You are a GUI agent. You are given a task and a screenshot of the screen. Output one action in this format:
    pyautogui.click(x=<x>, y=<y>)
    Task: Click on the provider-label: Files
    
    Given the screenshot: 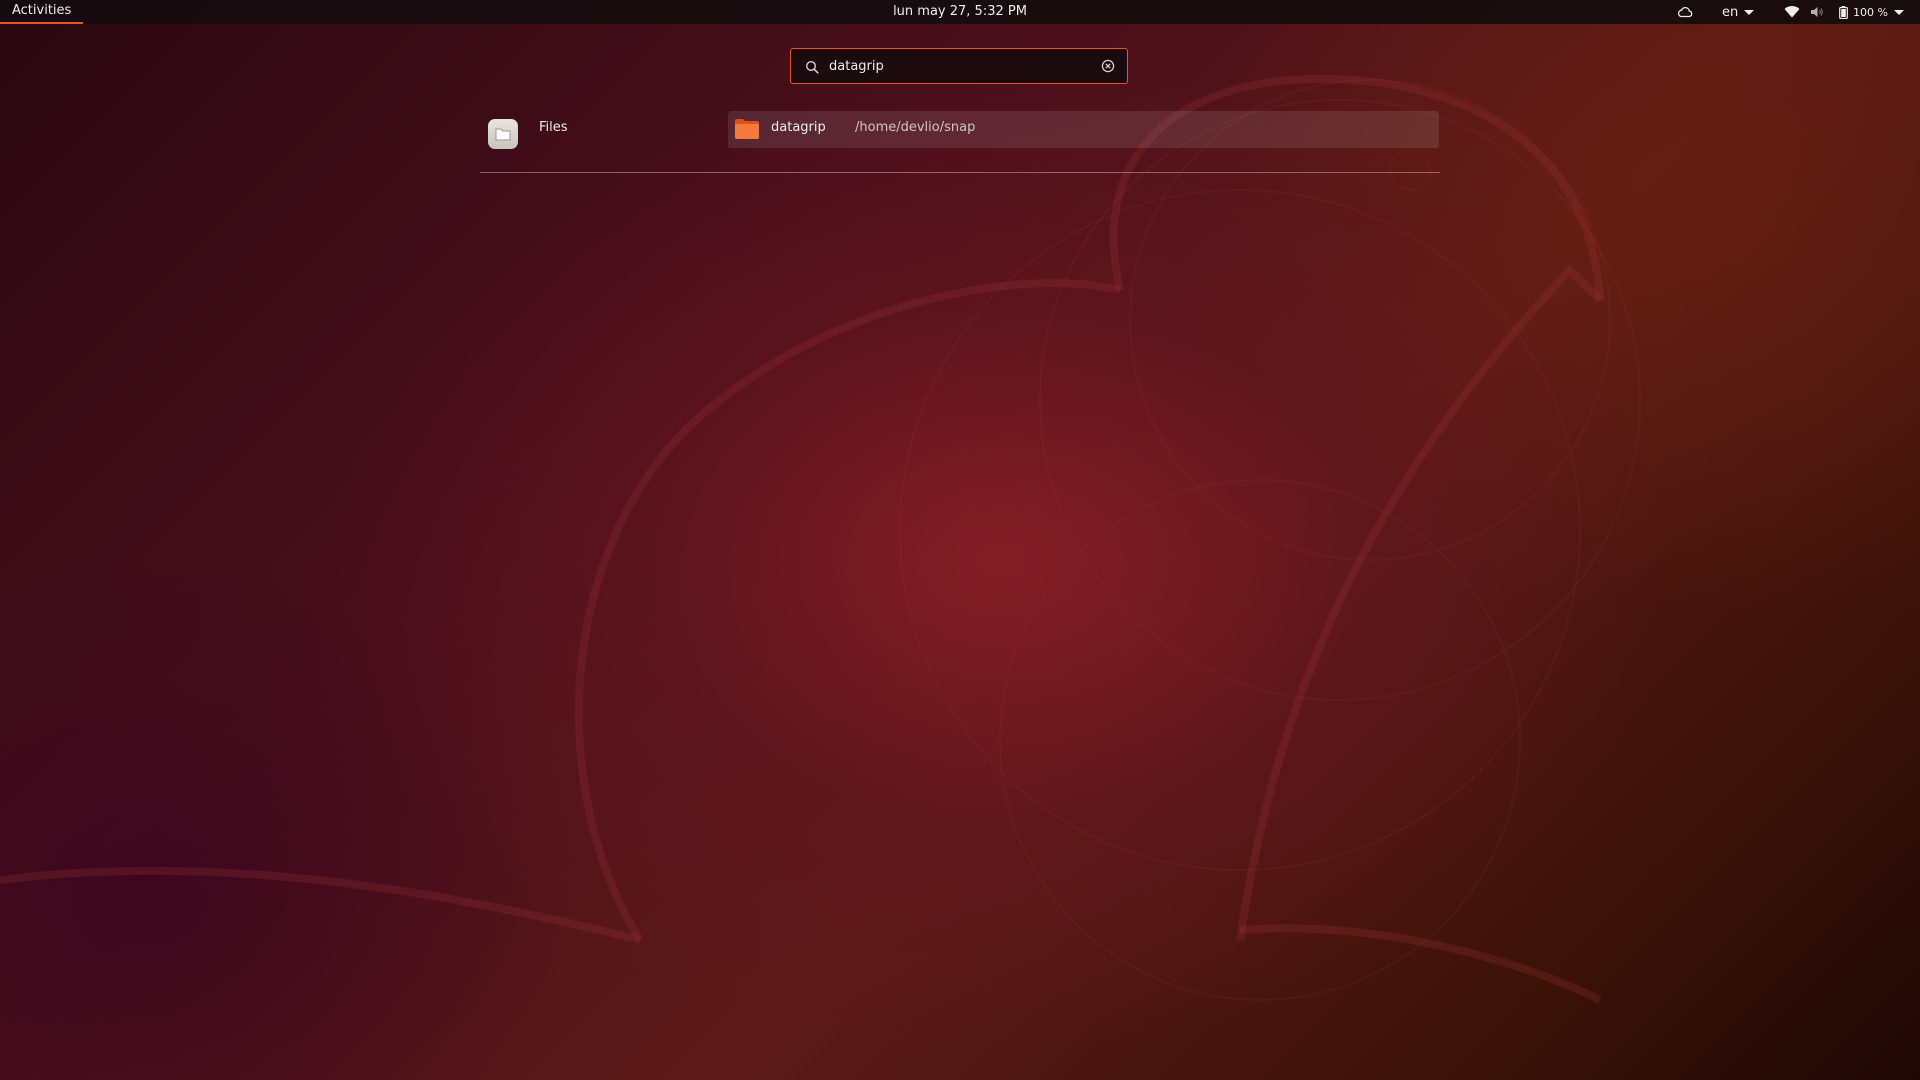 What is the action you would take?
    pyautogui.click(x=553, y=127)
    